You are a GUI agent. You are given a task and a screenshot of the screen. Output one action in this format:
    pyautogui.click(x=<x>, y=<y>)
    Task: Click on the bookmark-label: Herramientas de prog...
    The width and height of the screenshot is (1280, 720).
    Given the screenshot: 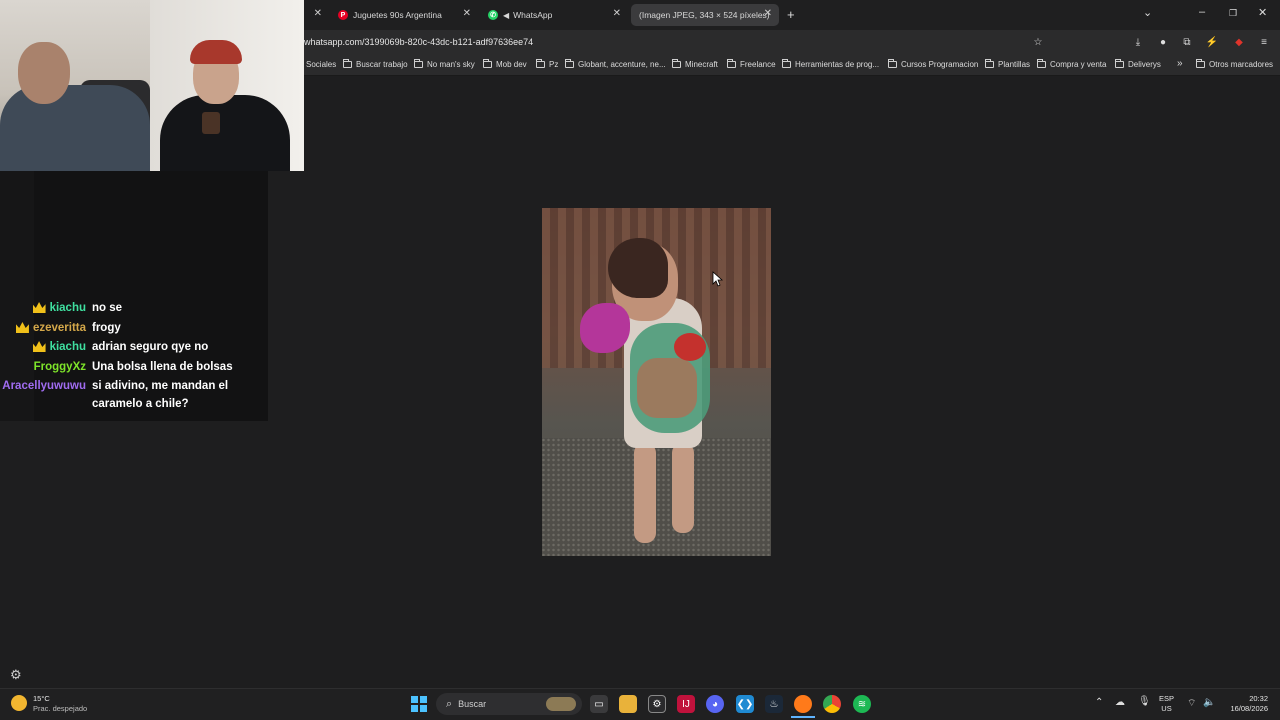 What is the action you would take?
    pyautogui.click(x=837, y=64)
    